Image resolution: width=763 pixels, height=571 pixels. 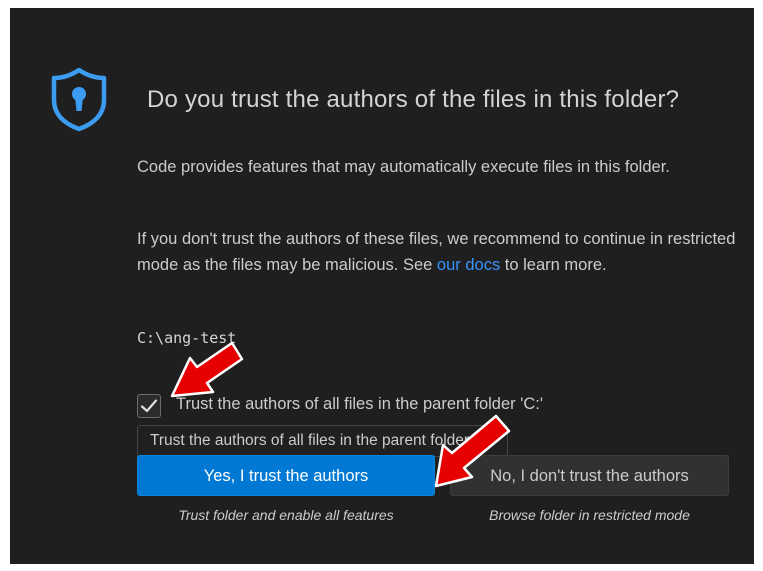 What do you see at coordinates (79, 99) in the screenshot?
I see `shield-keyhole-icon` at bounding box center [79, 99].